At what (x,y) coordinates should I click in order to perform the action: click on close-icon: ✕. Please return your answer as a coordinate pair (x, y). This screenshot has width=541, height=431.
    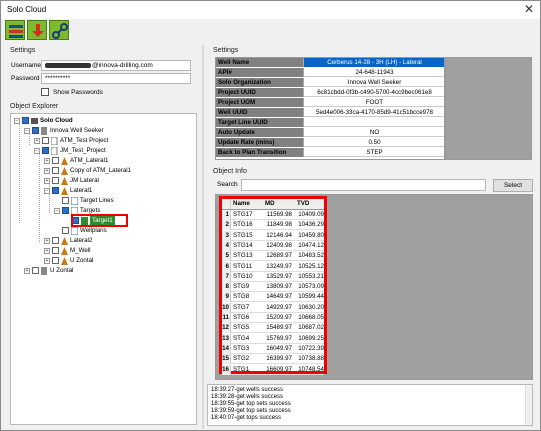
    Looking at the image, I should click on (529, 9).